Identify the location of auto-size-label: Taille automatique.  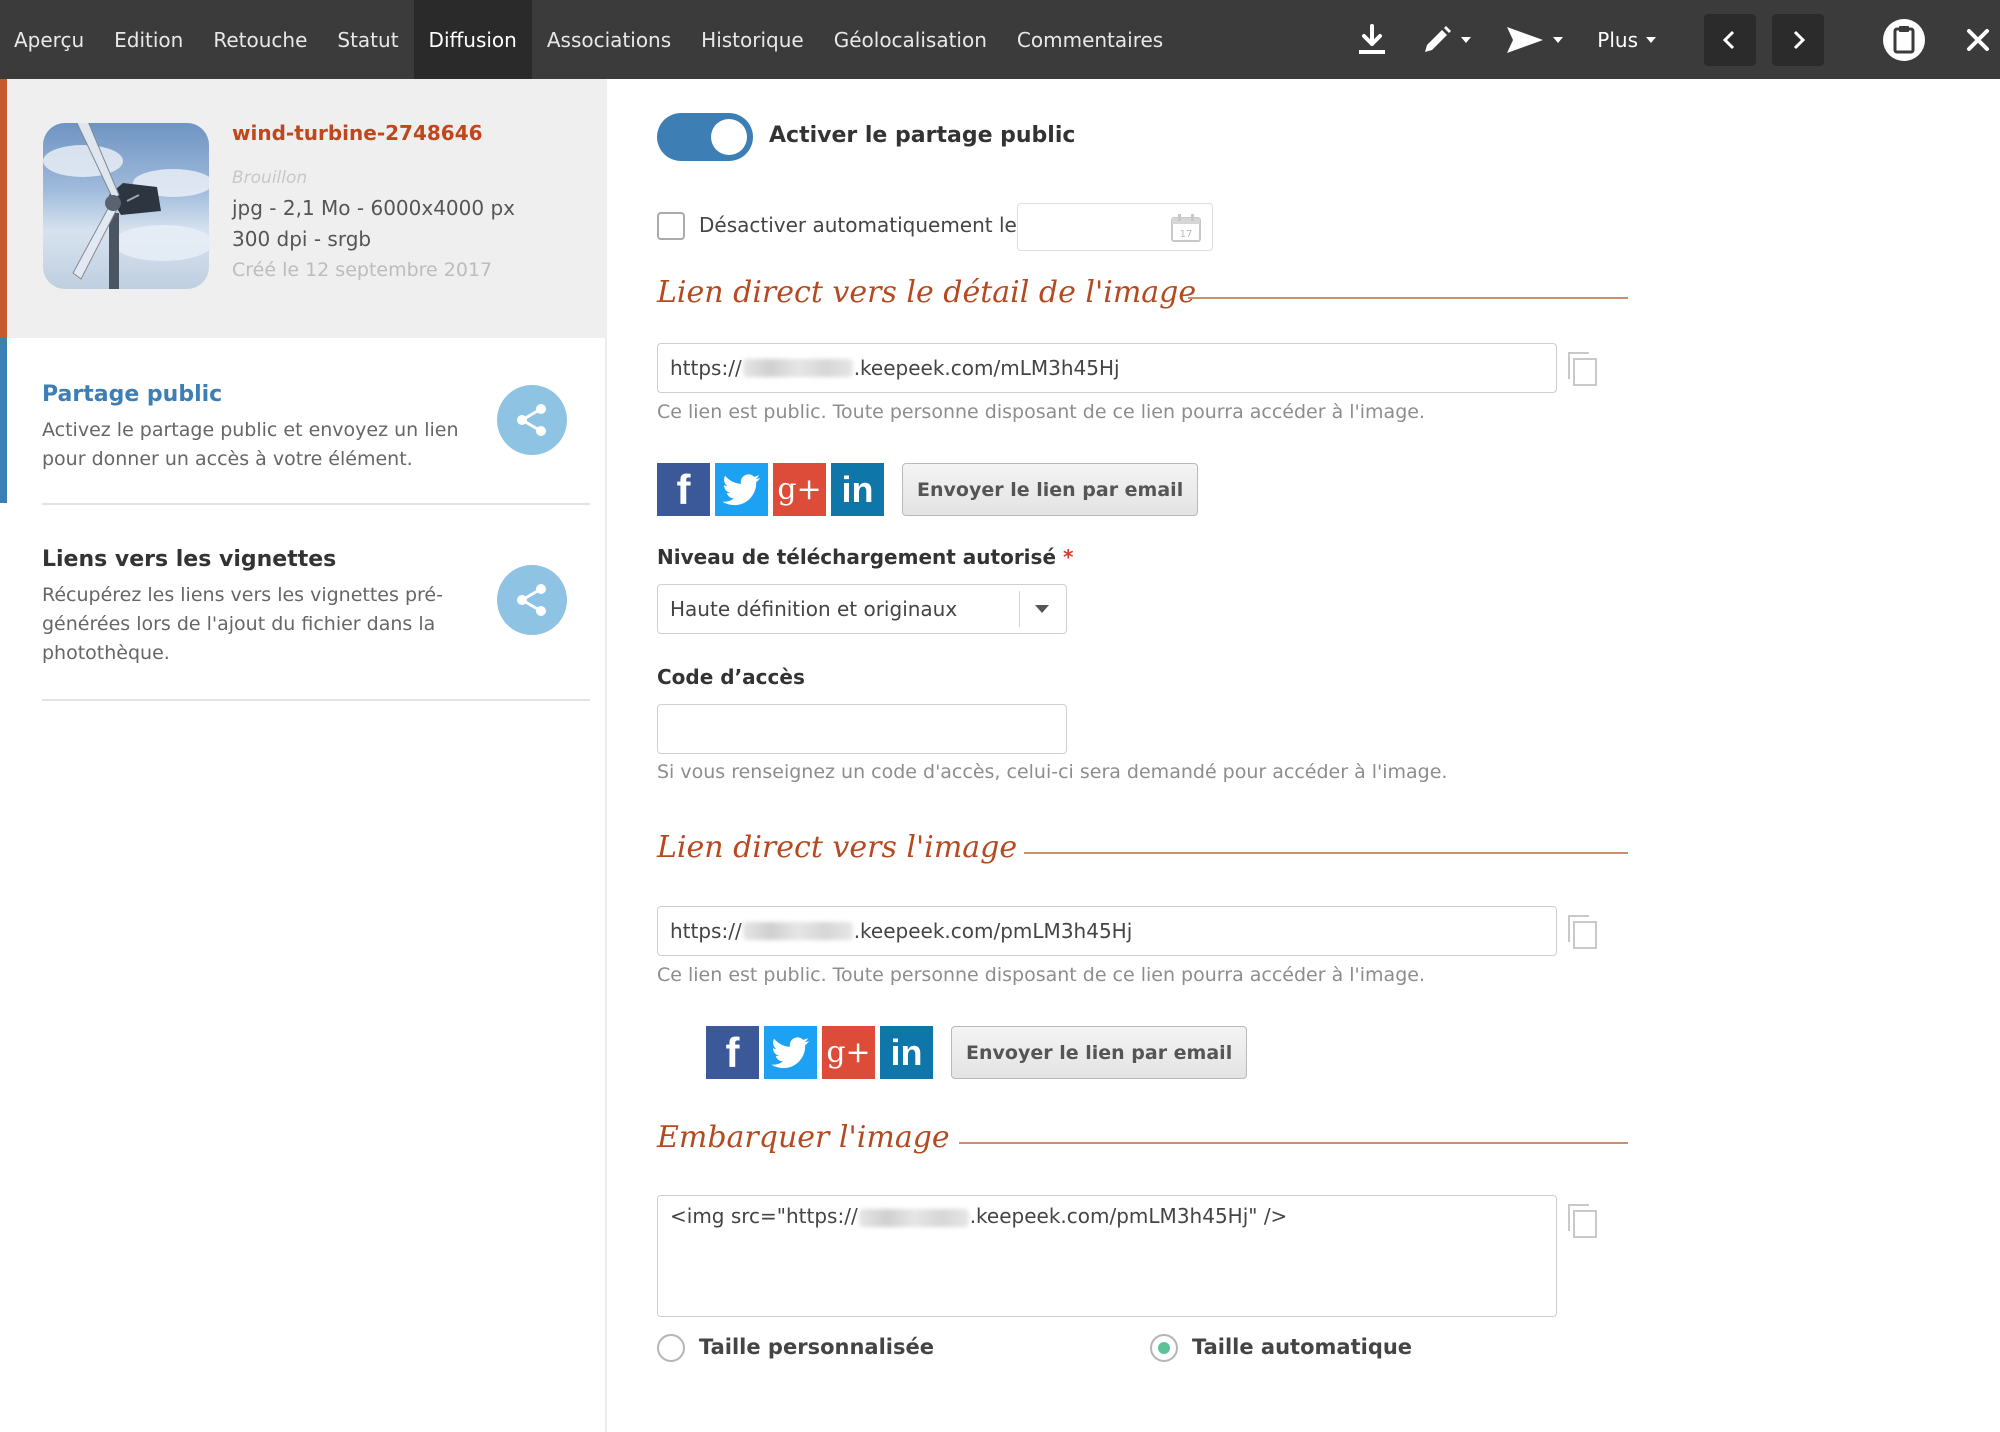
(1302, 1347).